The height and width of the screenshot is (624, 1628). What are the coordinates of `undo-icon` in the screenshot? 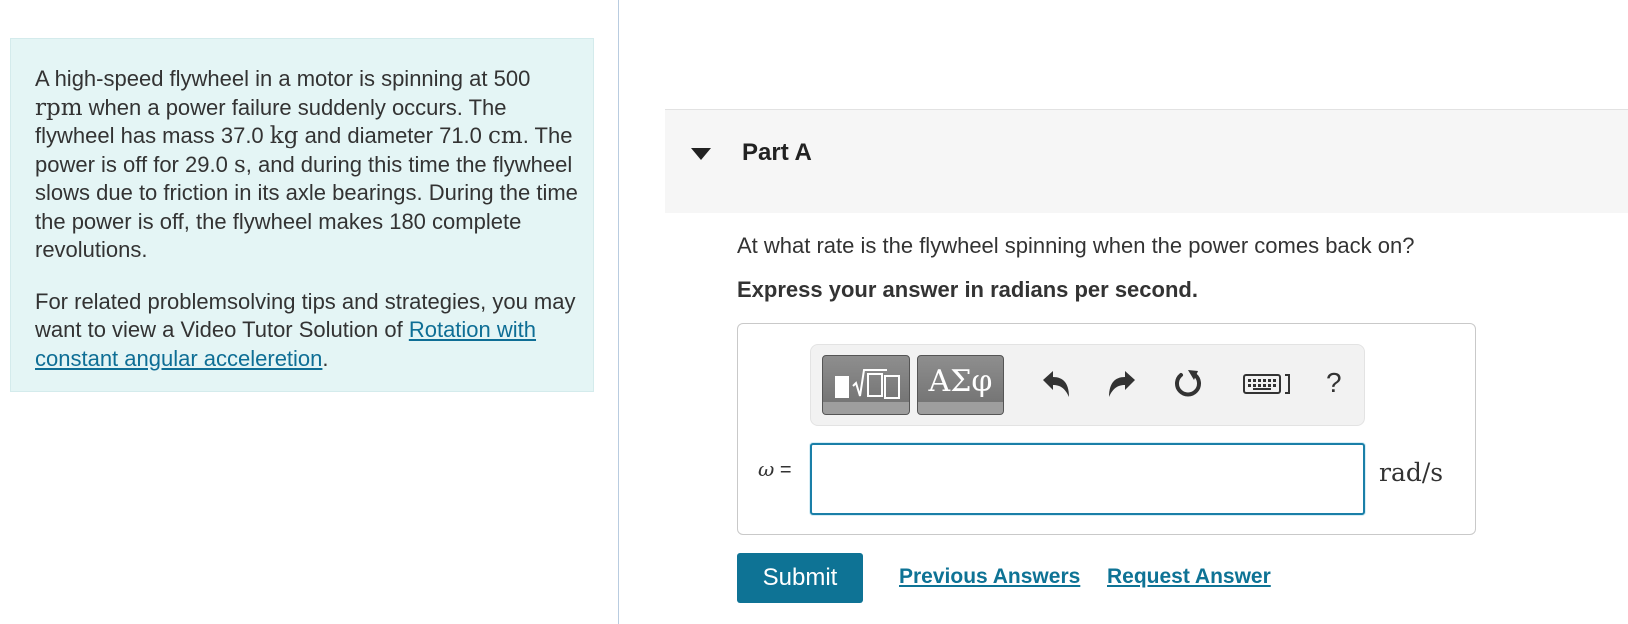 It's located at (1056, 384).